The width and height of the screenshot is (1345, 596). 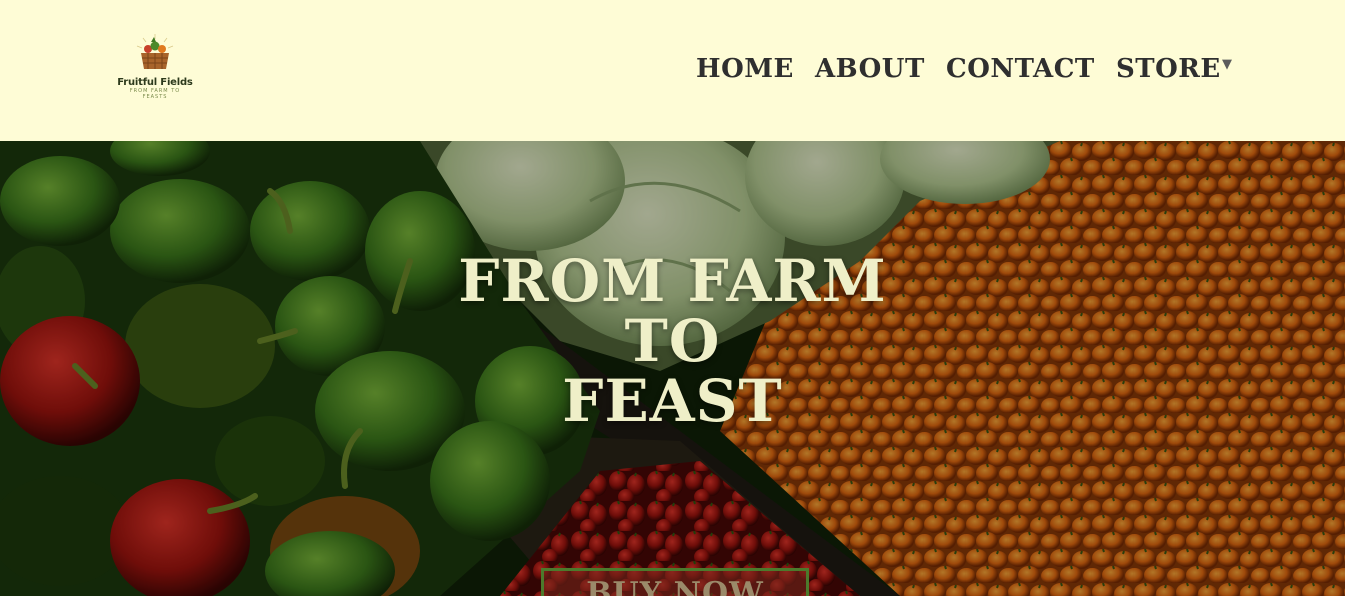 I want to click on nav-home: HOME, so click(x=744, y=69).